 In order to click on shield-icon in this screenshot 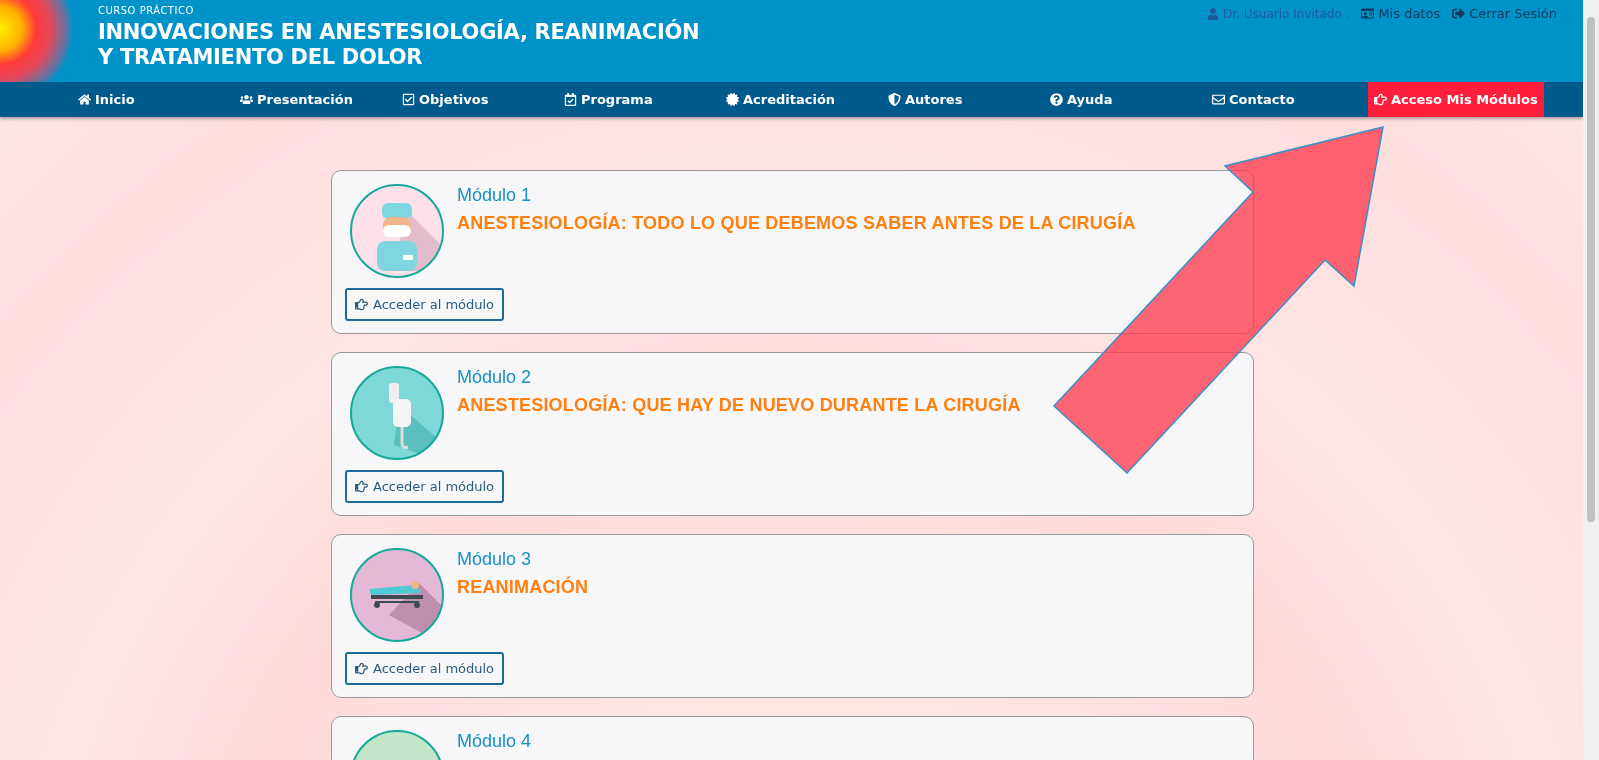, I will do `click(894, 99)`.